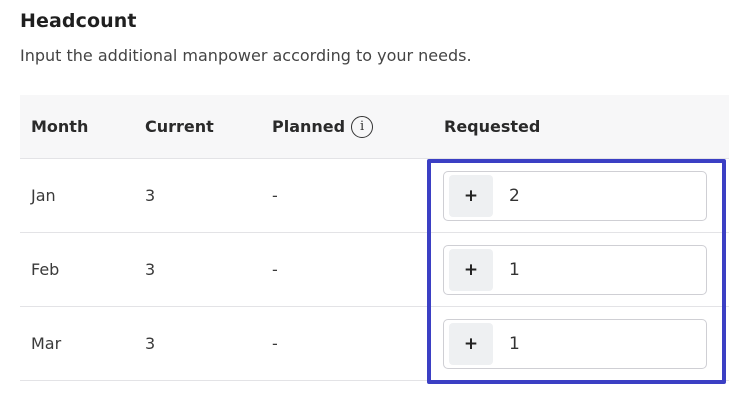 The height and width of the screenshot is (396, 739). I want to click on column-header-requested: Requested, so click(492, 126).